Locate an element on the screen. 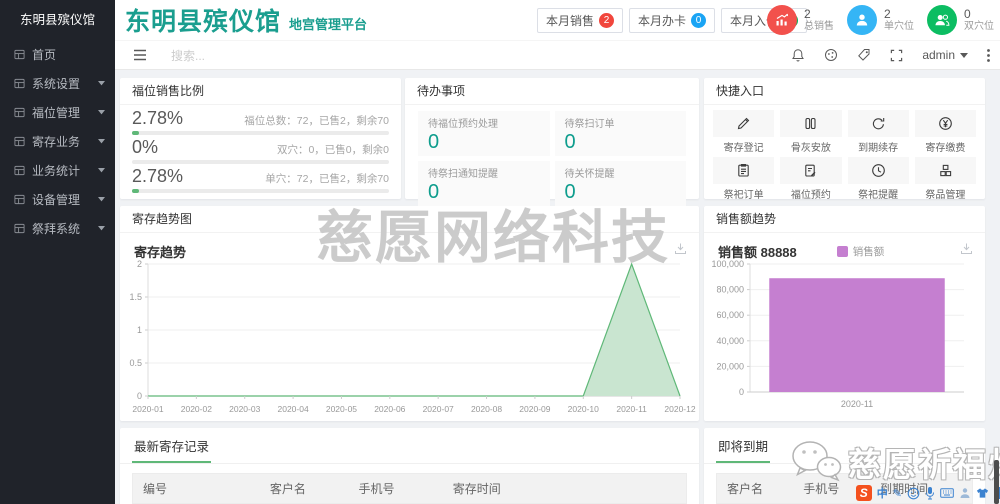 The image size is (1000, 504). microphone-icon is located at coordinates (930, 493).